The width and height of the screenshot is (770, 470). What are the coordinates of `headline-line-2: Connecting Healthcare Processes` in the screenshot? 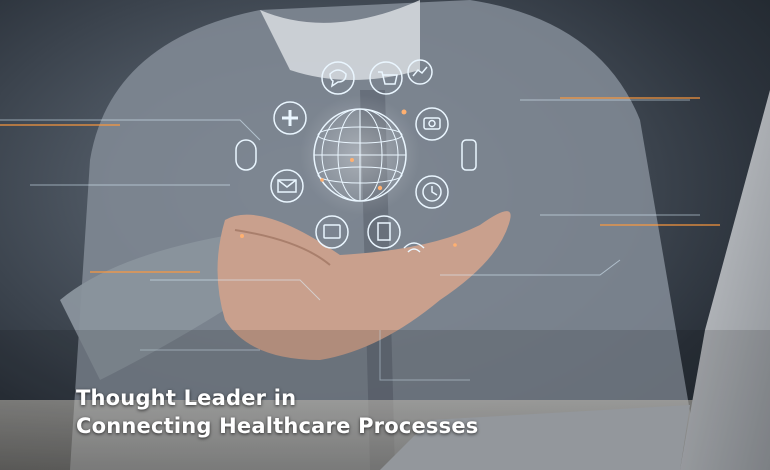 It's located at (277, 426).